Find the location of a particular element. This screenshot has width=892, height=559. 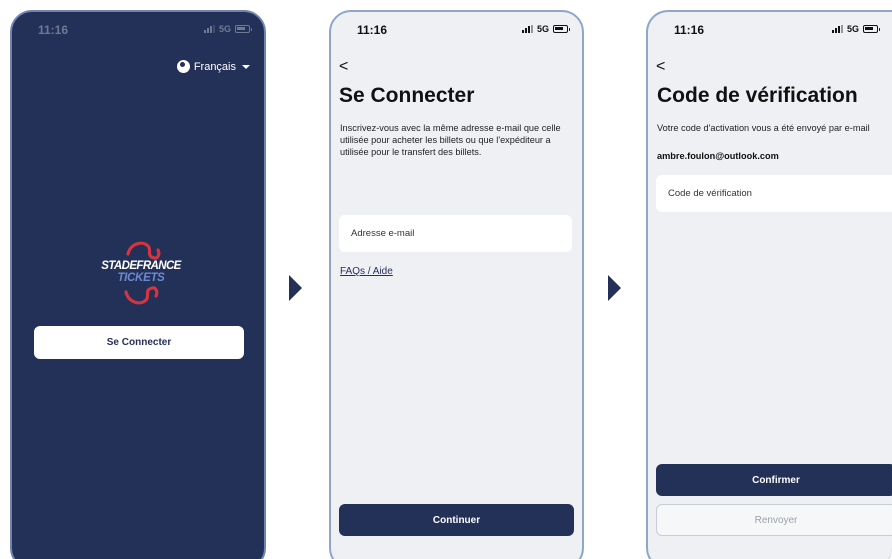

continue-button: Continuer is located at coordinates (456, 520).